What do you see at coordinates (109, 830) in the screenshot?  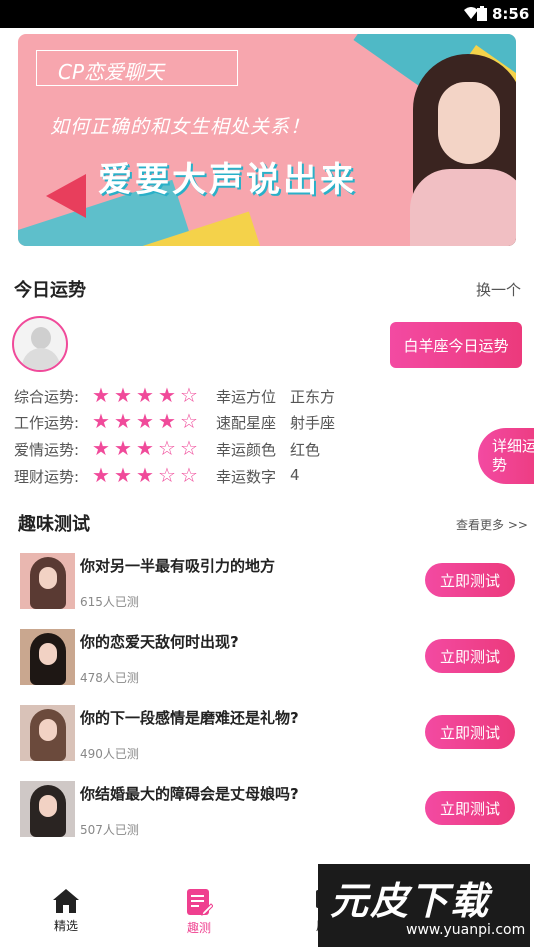 I see `test-count: 507人已测` at bounding box center [109, 830].